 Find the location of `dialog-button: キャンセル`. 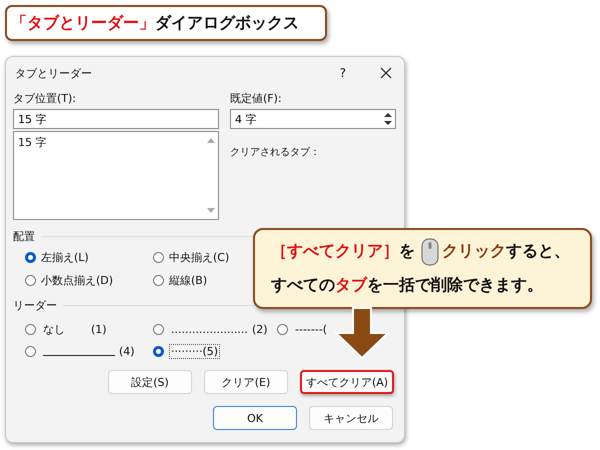

dialog-button: キャンセル is located at coordinates (351, 418).